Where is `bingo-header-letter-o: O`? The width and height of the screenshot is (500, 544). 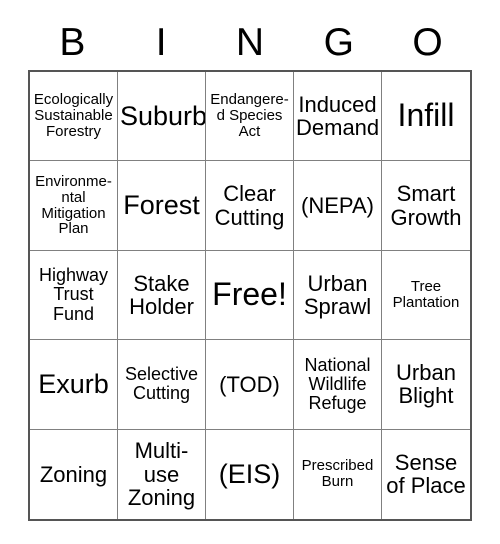 bingo-header-letter-o: O is located at coordinates (427, 42).